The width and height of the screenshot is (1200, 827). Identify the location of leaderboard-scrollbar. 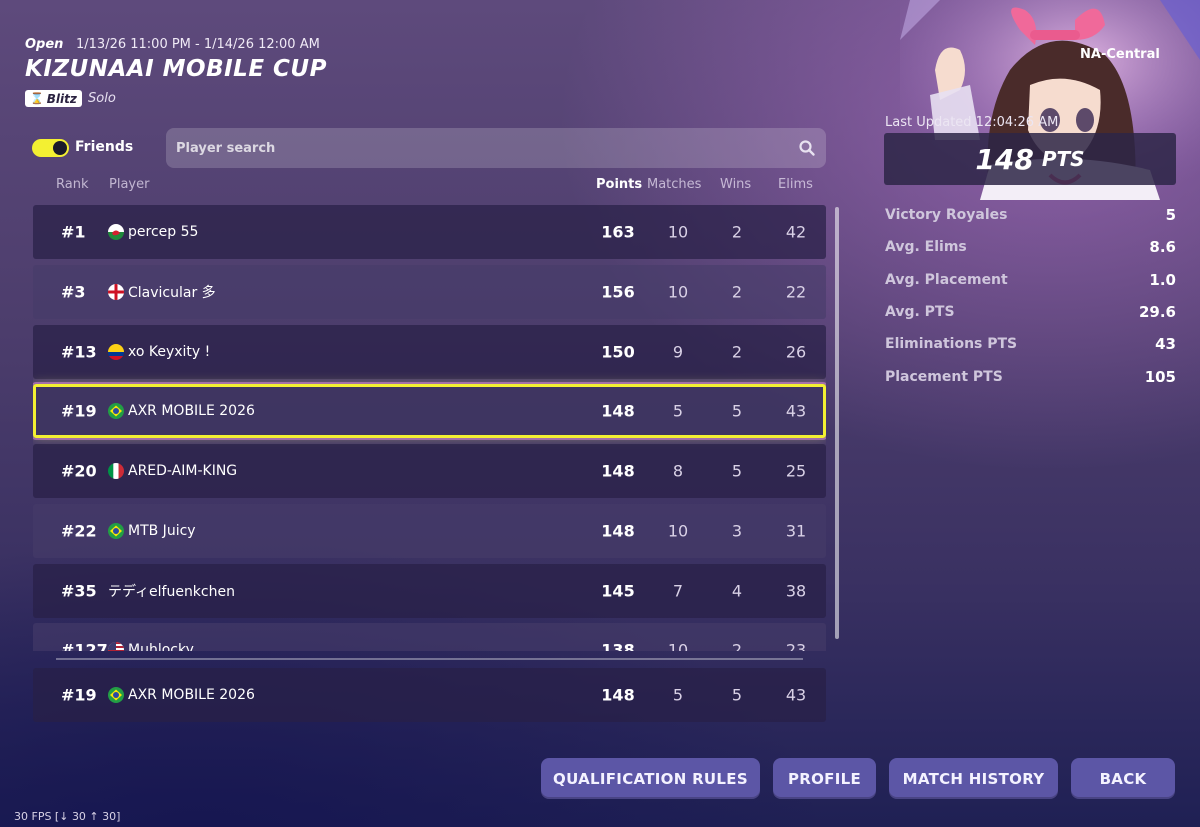
(837, 423).